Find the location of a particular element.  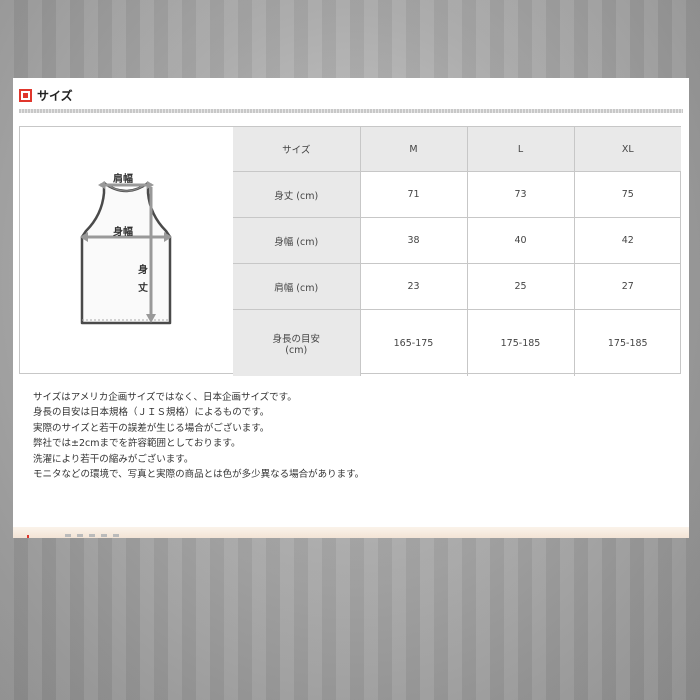

table-cell: 73 is located at coordinates (520, 194).